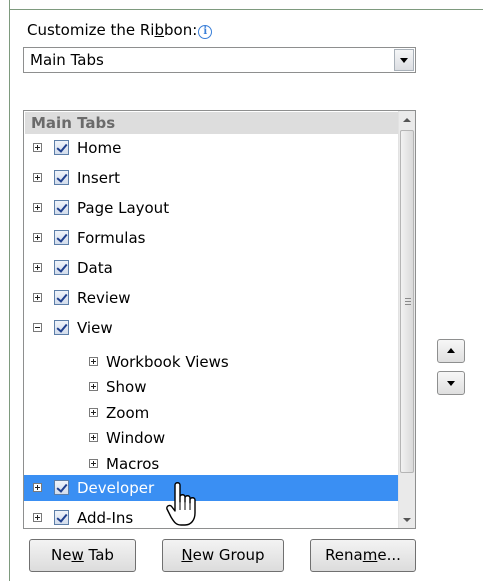  Describe the element at coordinates (82, 555) in the screenshot. I see `new-tab-button: New Tab` at that location.